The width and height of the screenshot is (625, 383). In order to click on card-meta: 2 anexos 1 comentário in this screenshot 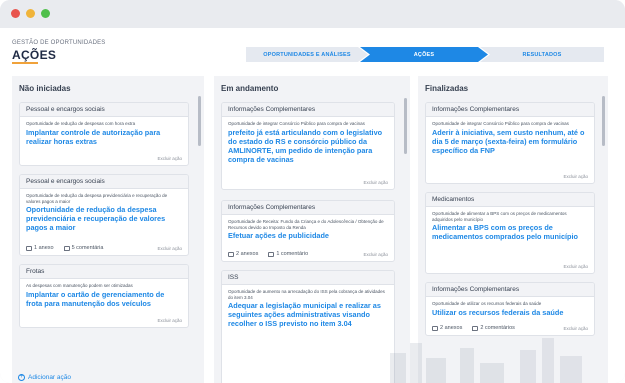, I will do `click(268, 254)`.